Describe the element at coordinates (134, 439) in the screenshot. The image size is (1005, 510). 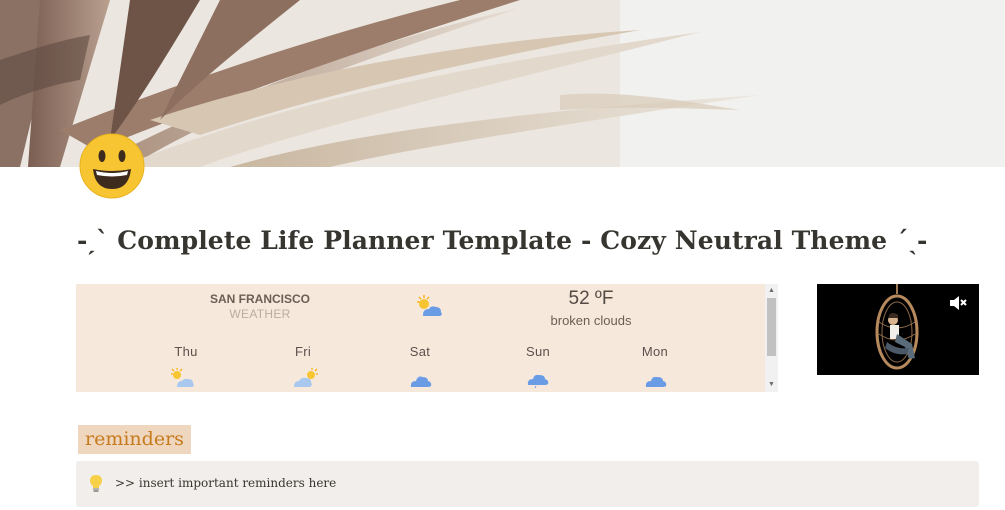
I see `reminders-heading: reminders` at that location.